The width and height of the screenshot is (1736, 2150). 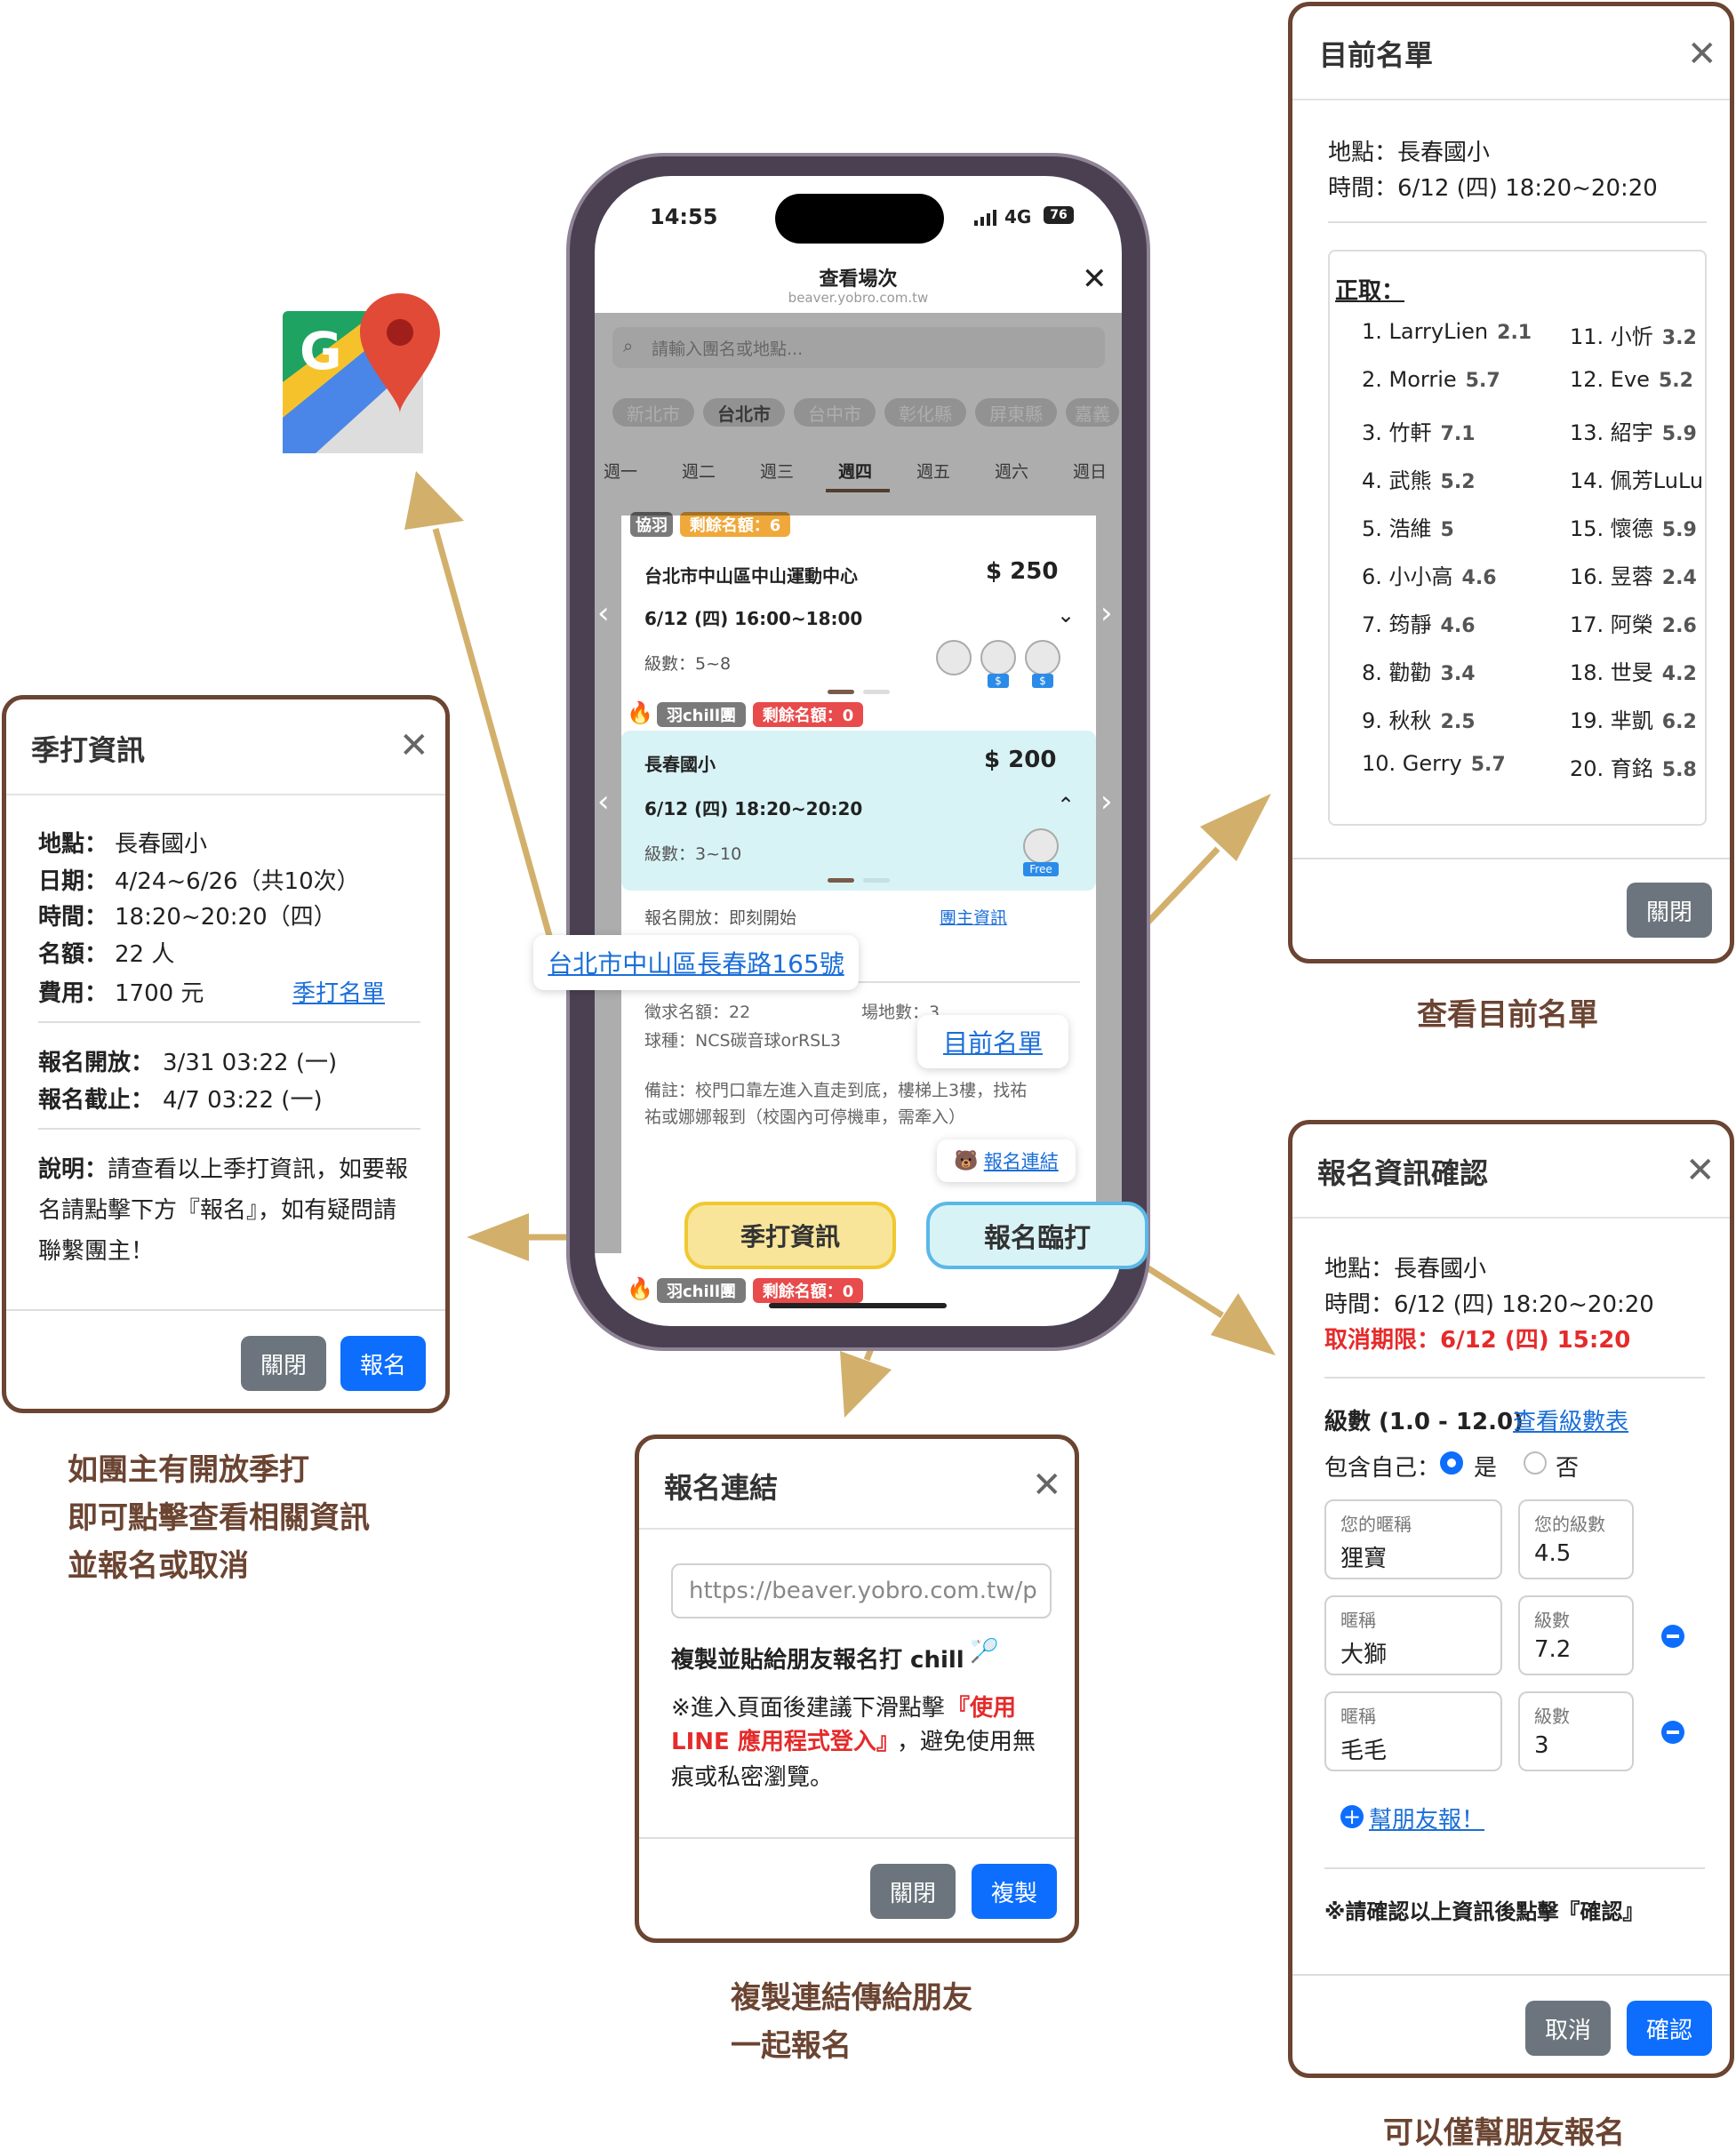 What do you see at coordinates (1409, 380) in the screenshot?
I see `roster-name: 2. Morrie` at bounding box center [1409, 380].